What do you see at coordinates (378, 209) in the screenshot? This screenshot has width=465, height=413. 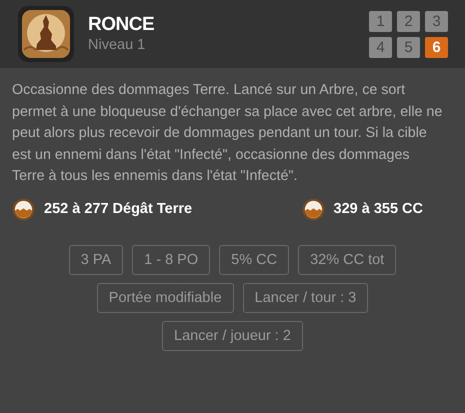 I see `effect-text: 329 à 355 CC` at bounding box center [378, 209].